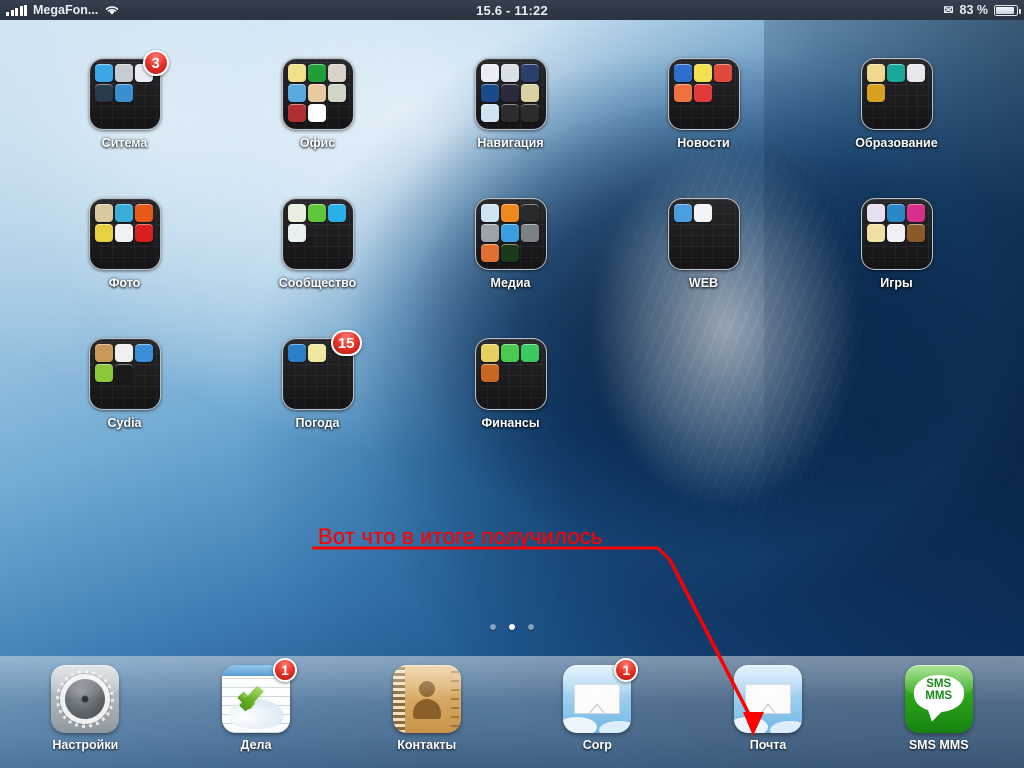  Describe the element at coordinates (124, 423) in the screenshot. I see `folder-label: Cydia` at that location.